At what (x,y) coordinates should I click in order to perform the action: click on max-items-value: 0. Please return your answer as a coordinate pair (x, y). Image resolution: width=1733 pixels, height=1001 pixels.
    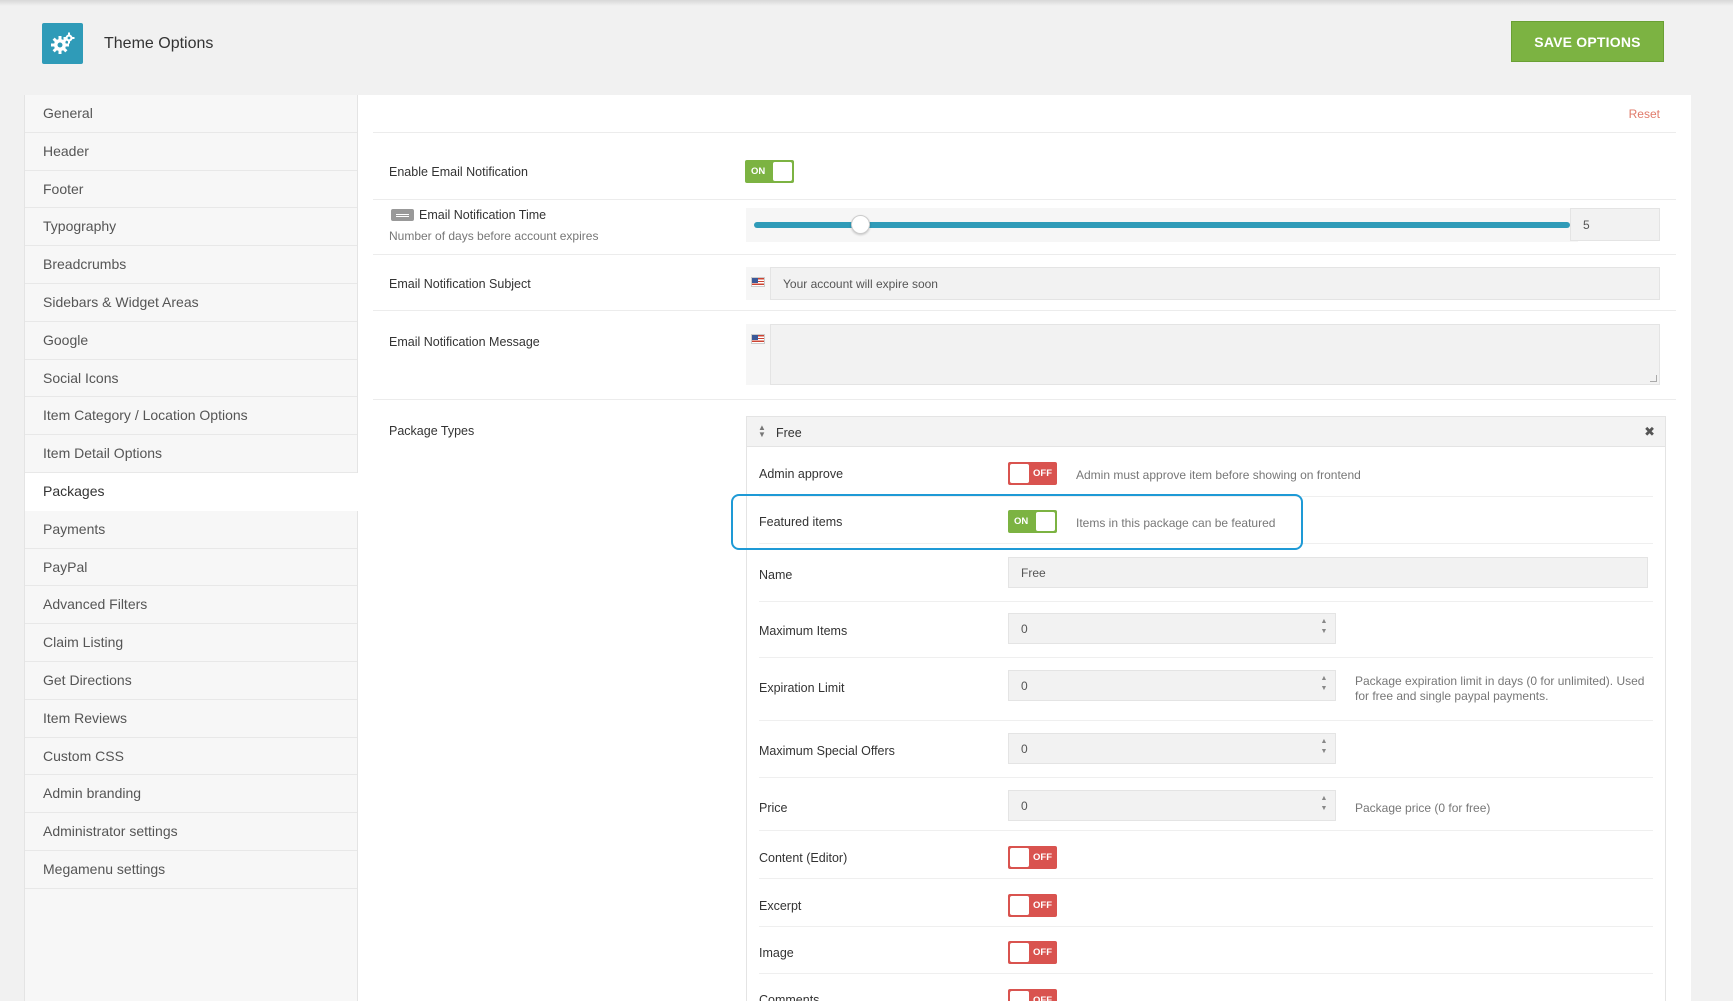
    Looking at the image, I should click on (1024, 628).